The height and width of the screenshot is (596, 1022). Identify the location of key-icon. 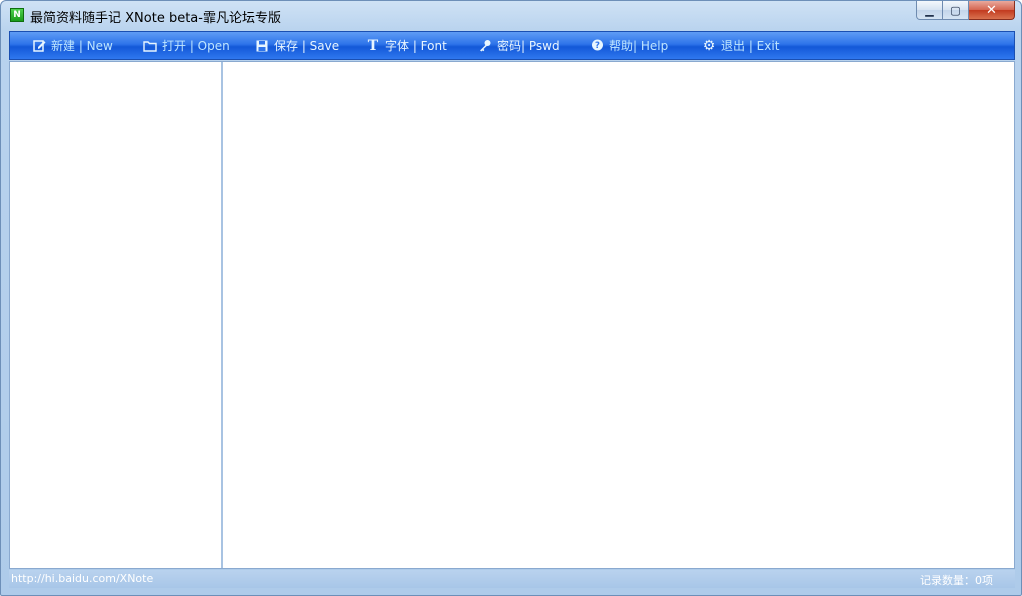
(485, 46).